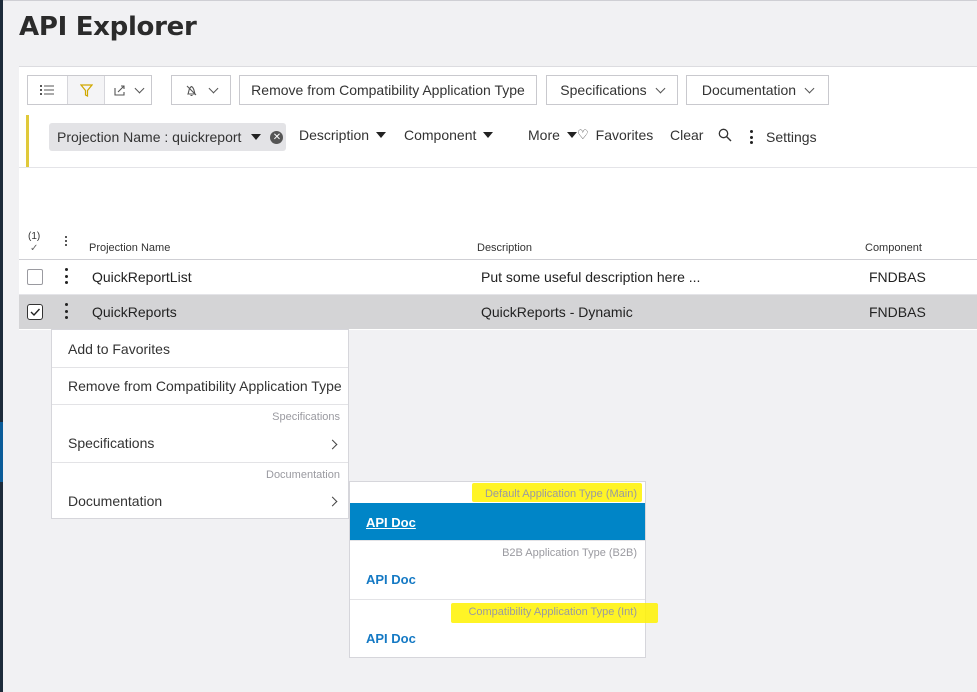 The width and height of the screenshot is (977, 692). I want to click on check-all-icon: ✓, so click(34, 248).